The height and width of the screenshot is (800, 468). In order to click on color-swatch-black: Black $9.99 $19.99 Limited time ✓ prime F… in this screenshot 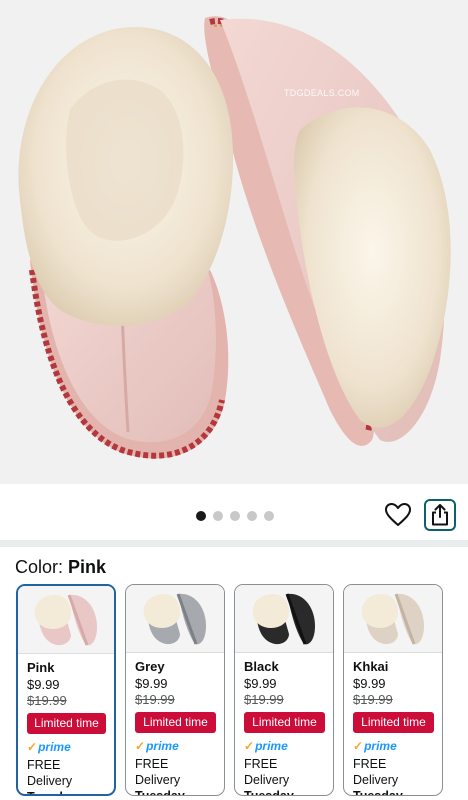, I will do `click(284, 690)`.